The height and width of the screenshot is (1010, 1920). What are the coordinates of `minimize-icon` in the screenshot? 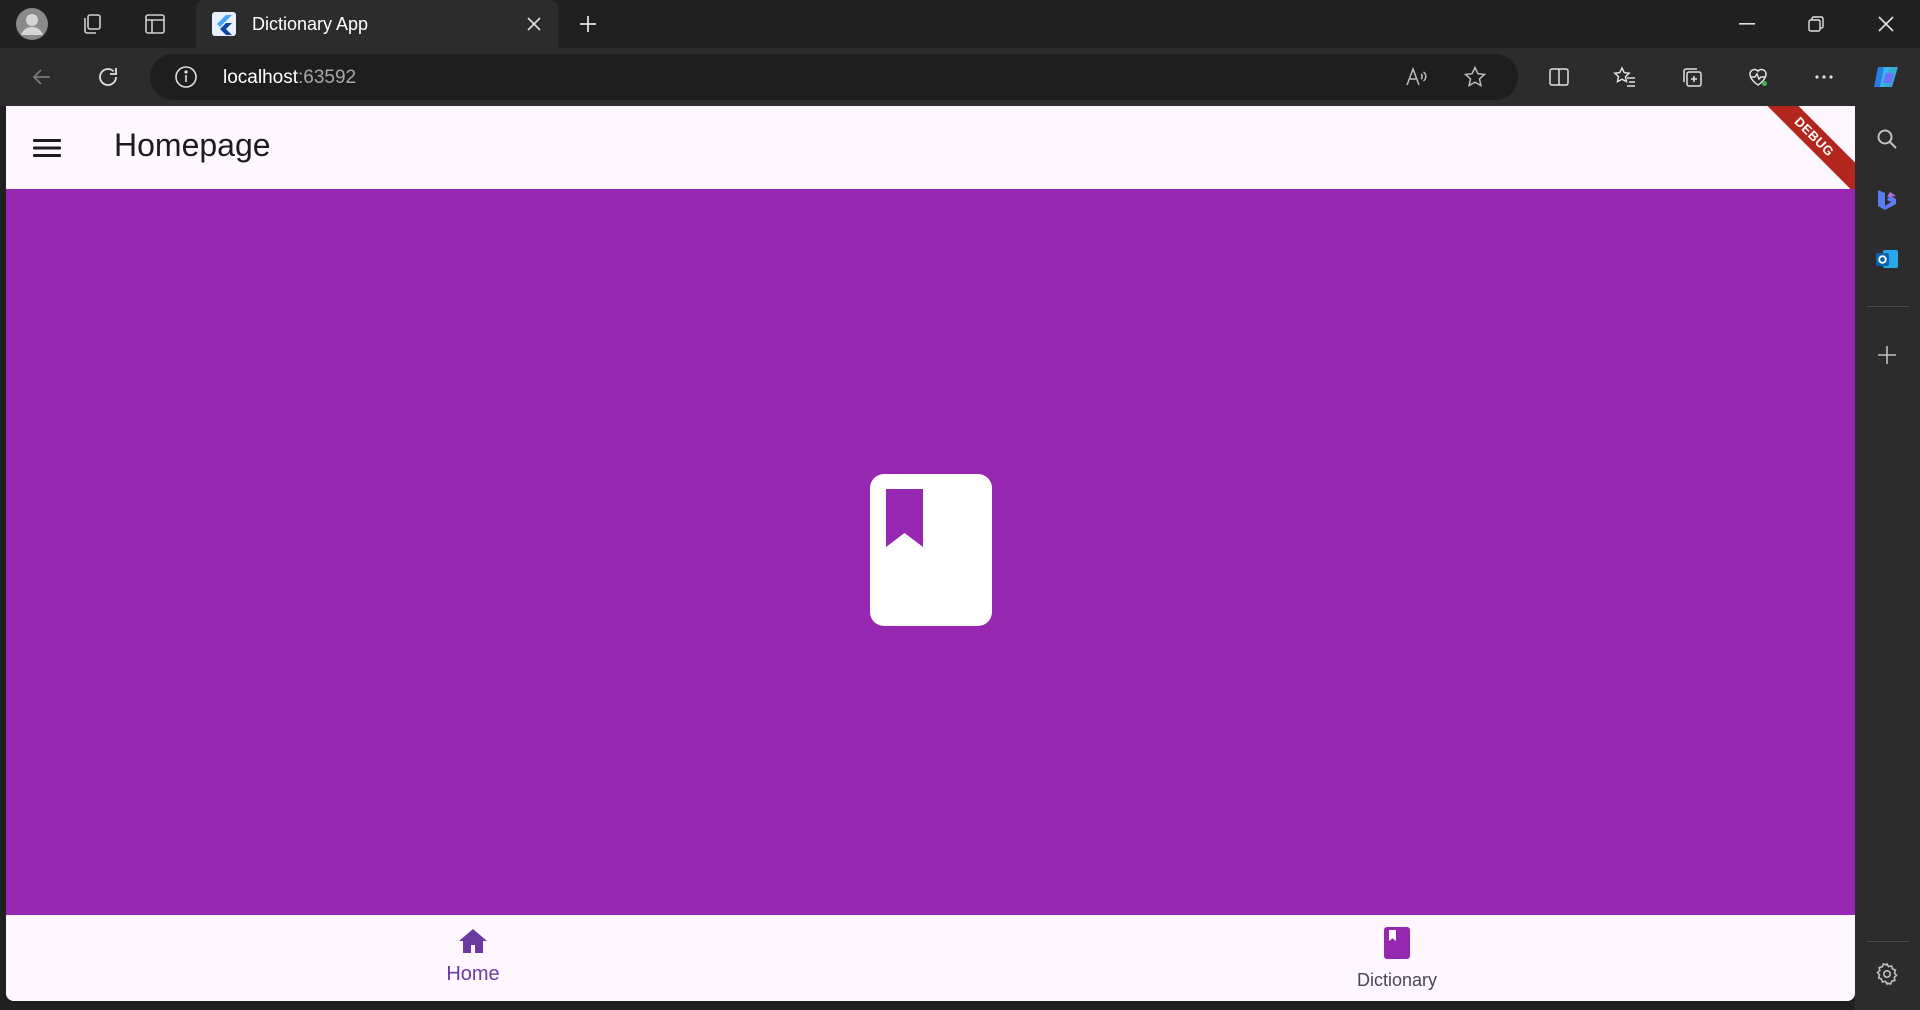 It's located at (1747, 24).